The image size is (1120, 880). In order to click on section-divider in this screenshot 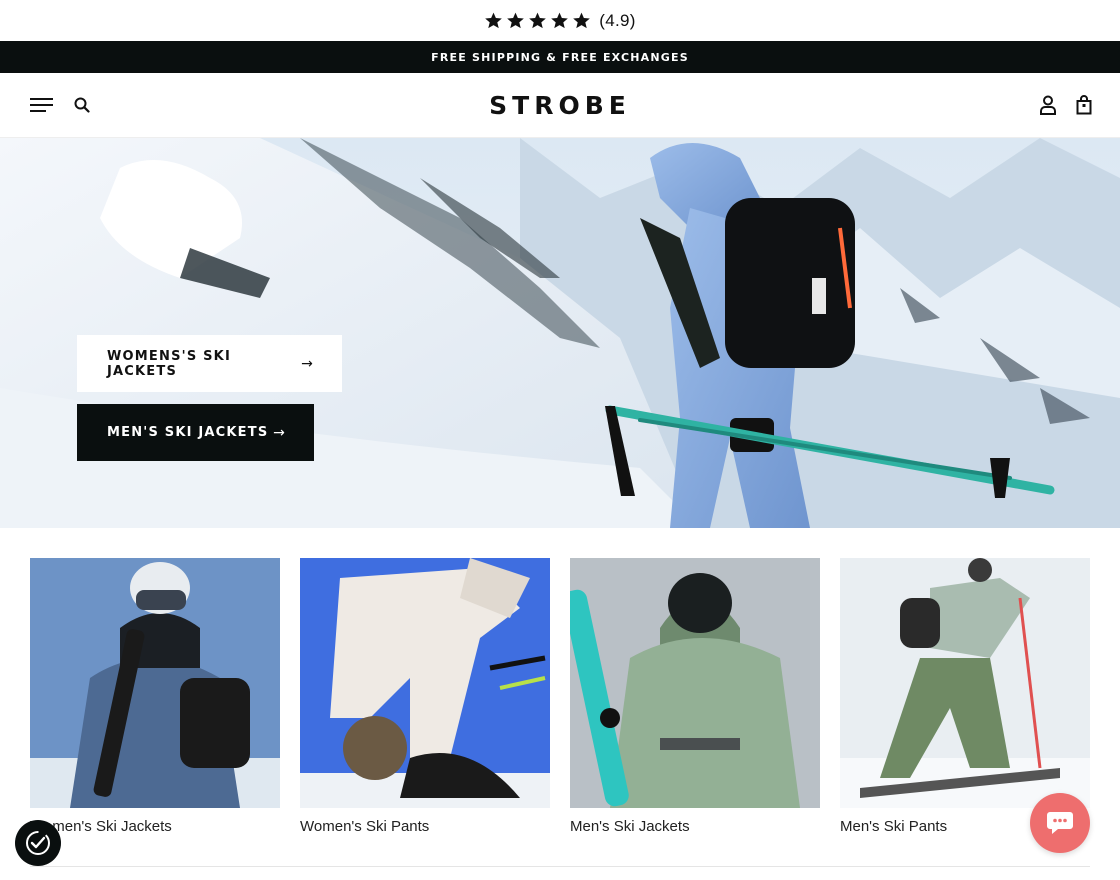, I will do `click(560, 866)`.